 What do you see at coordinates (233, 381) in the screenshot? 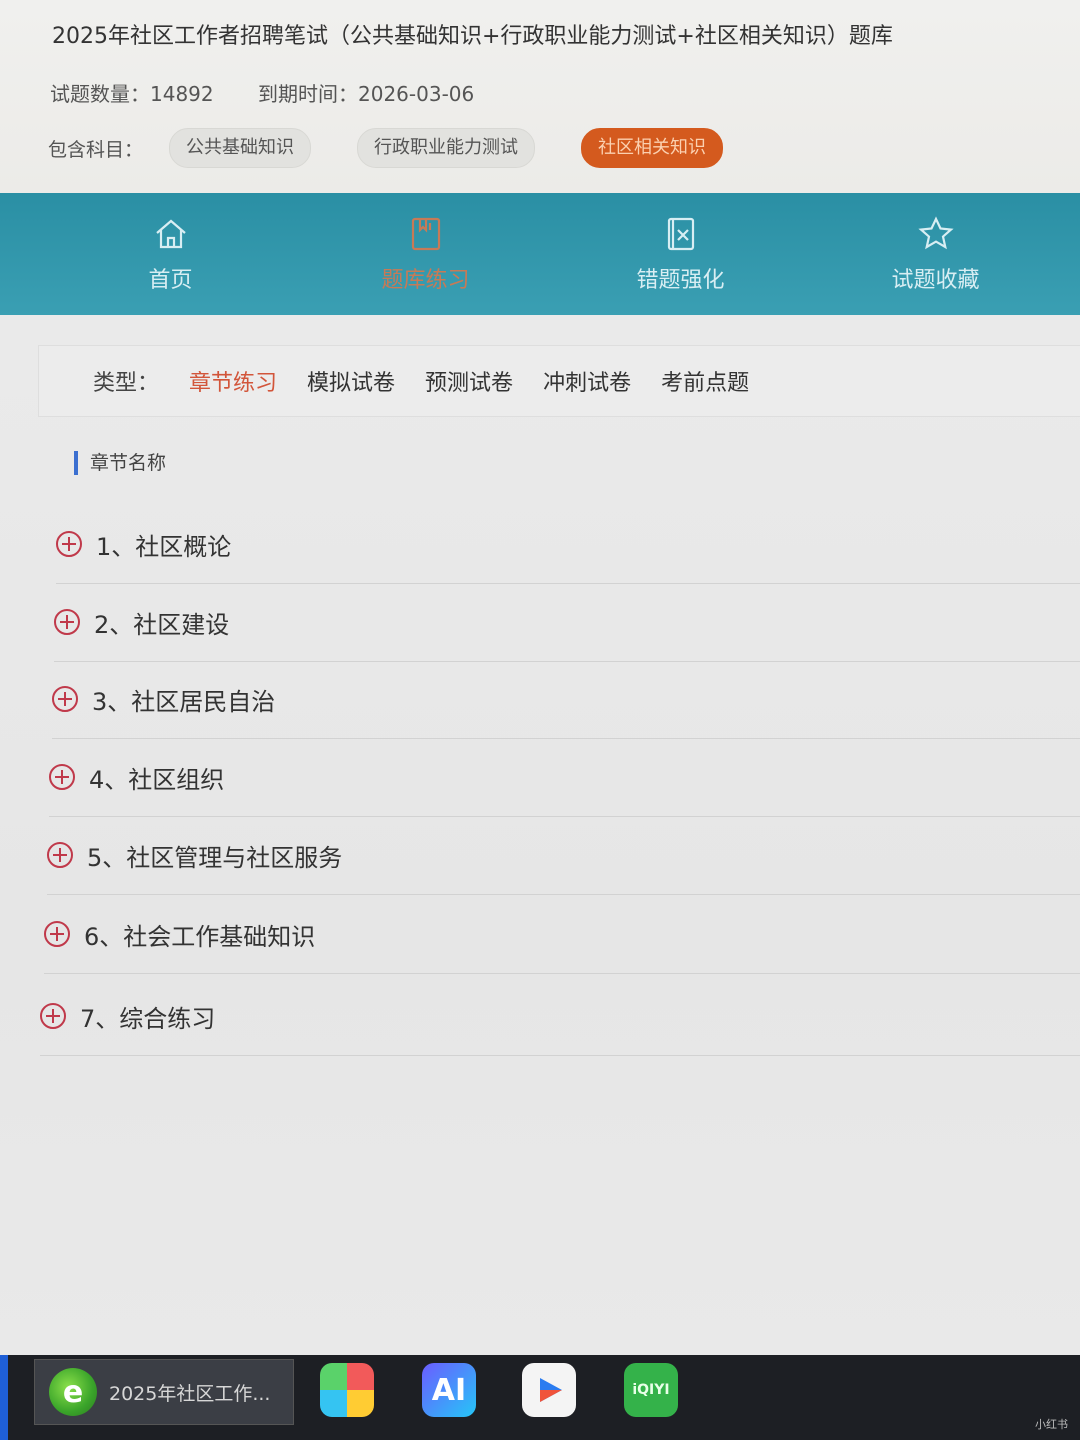
I see `type-chapter-practice: 章节练习` at bounding box center [233, 381].